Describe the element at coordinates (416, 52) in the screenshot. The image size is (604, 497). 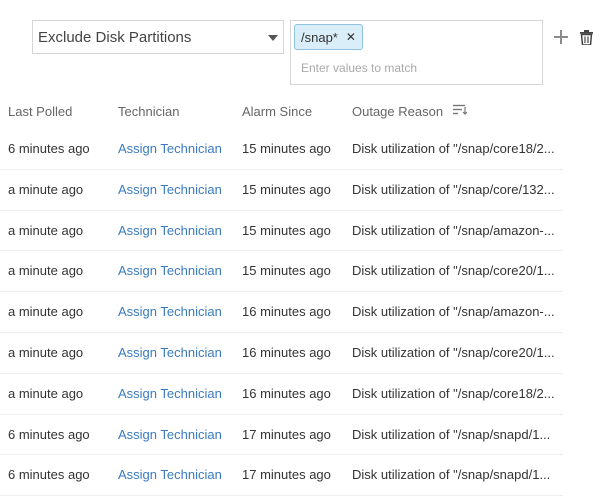
I see `filter-values-input: /snap* ✕ Enter values to match` at that location.